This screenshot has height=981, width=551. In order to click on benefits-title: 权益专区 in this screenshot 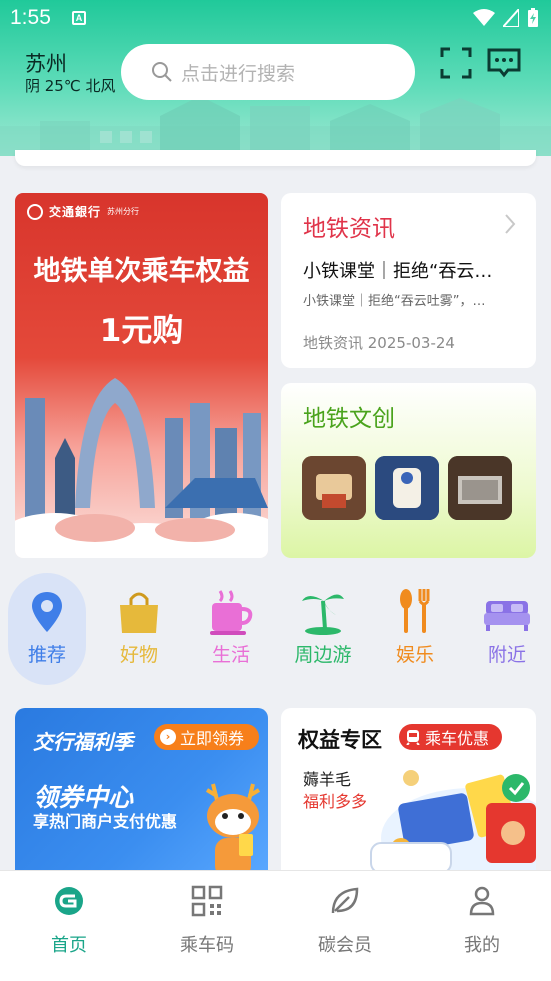, I will do `click(340, 740)`.